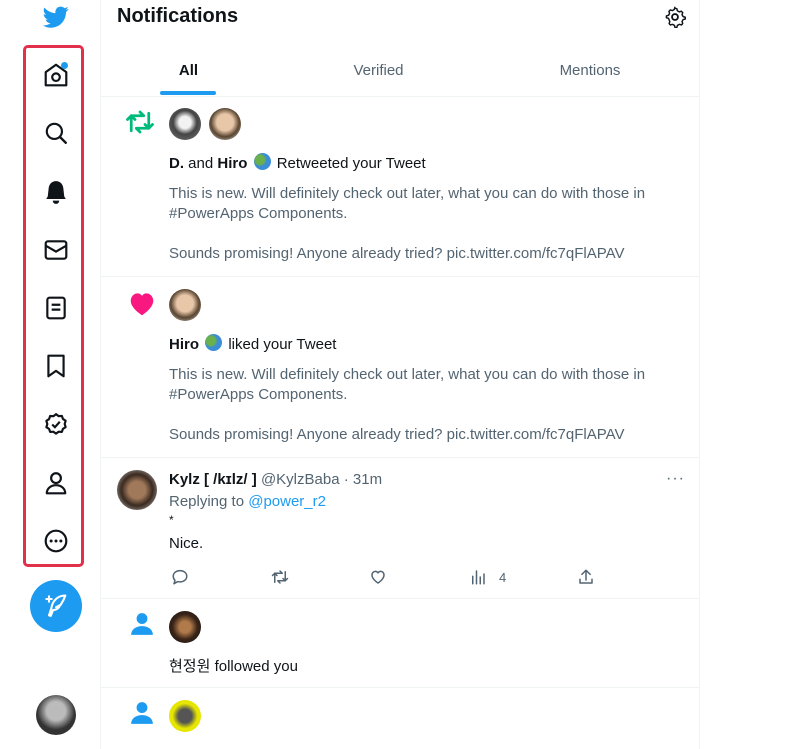 The height and width of the screenshot is (749, 807). What do you see at coordinates (590, 70) in the screenshot?
I see `tab-mentions: Mentions` at bounding box center [590, 70].